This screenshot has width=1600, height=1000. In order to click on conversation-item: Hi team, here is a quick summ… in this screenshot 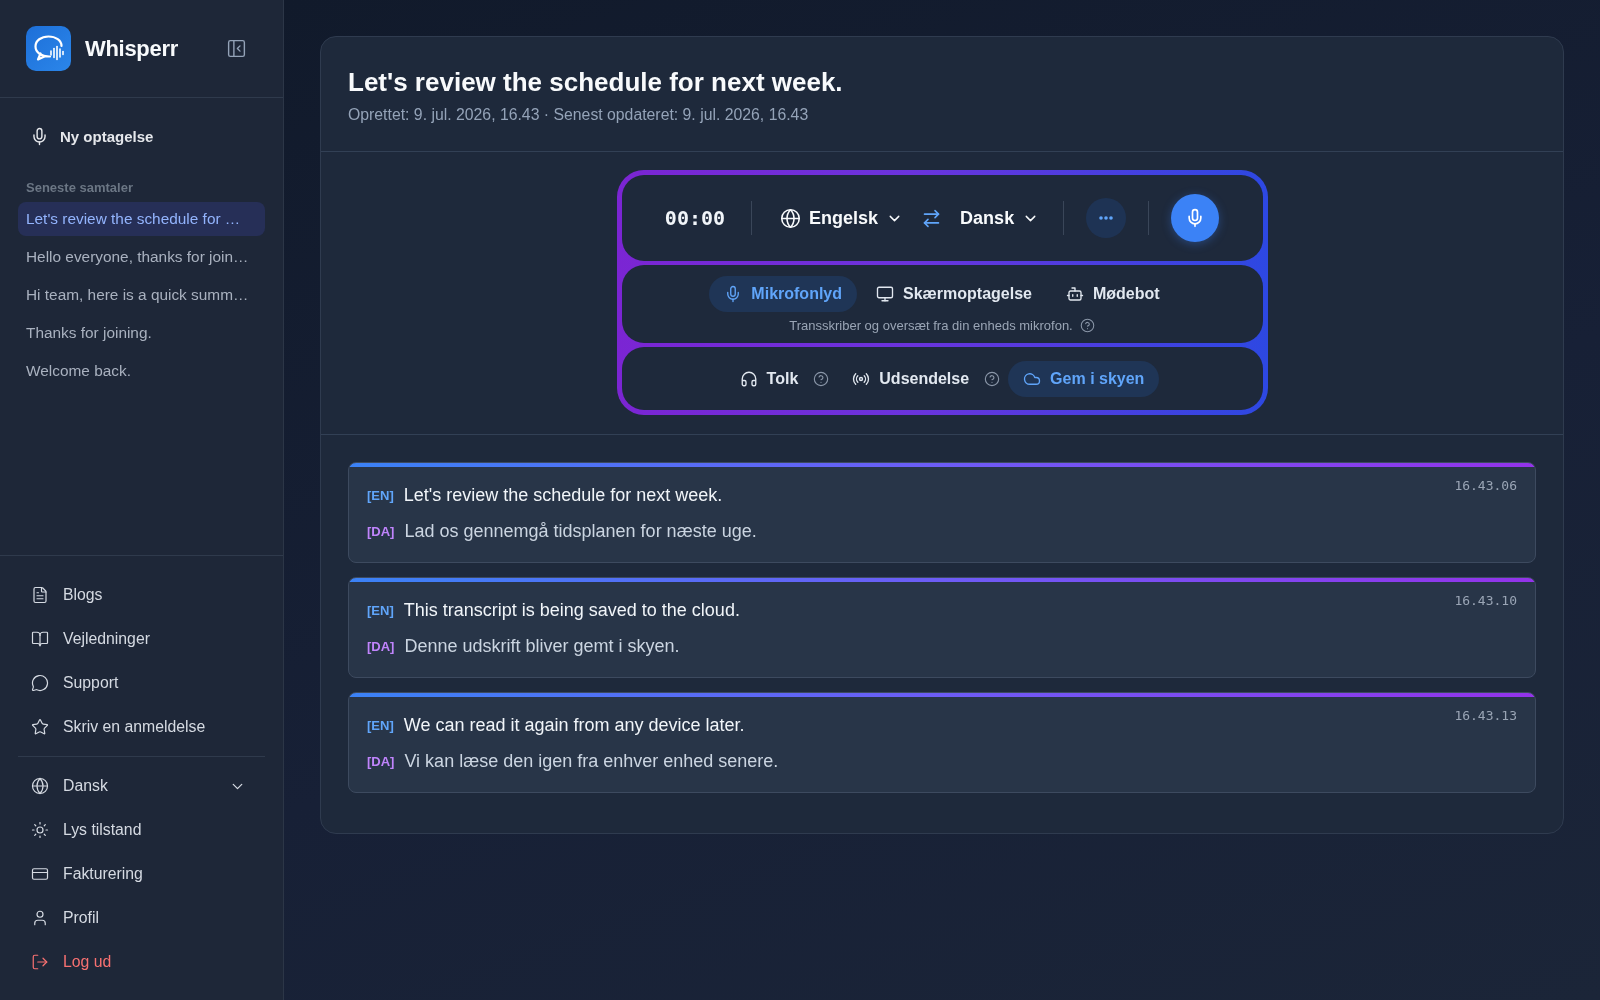, I will do `click(141, 295)`.